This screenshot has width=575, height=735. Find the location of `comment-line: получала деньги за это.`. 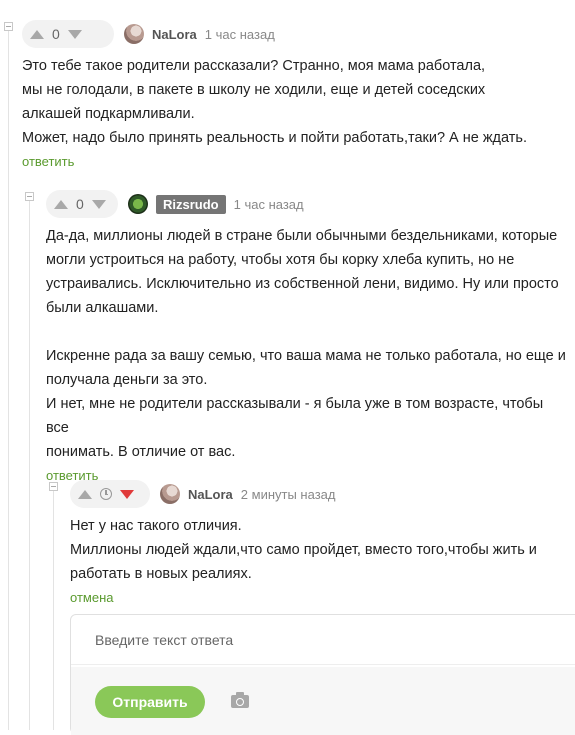

comment-line: получала деньги за это. is located at coordinates (127, 380).